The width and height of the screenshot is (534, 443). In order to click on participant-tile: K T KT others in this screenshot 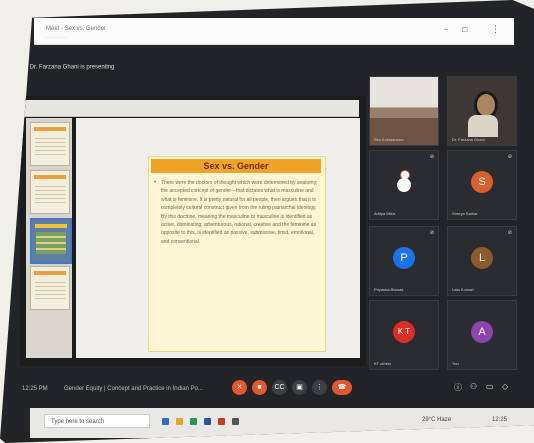, I will do `click(404, 335)`.